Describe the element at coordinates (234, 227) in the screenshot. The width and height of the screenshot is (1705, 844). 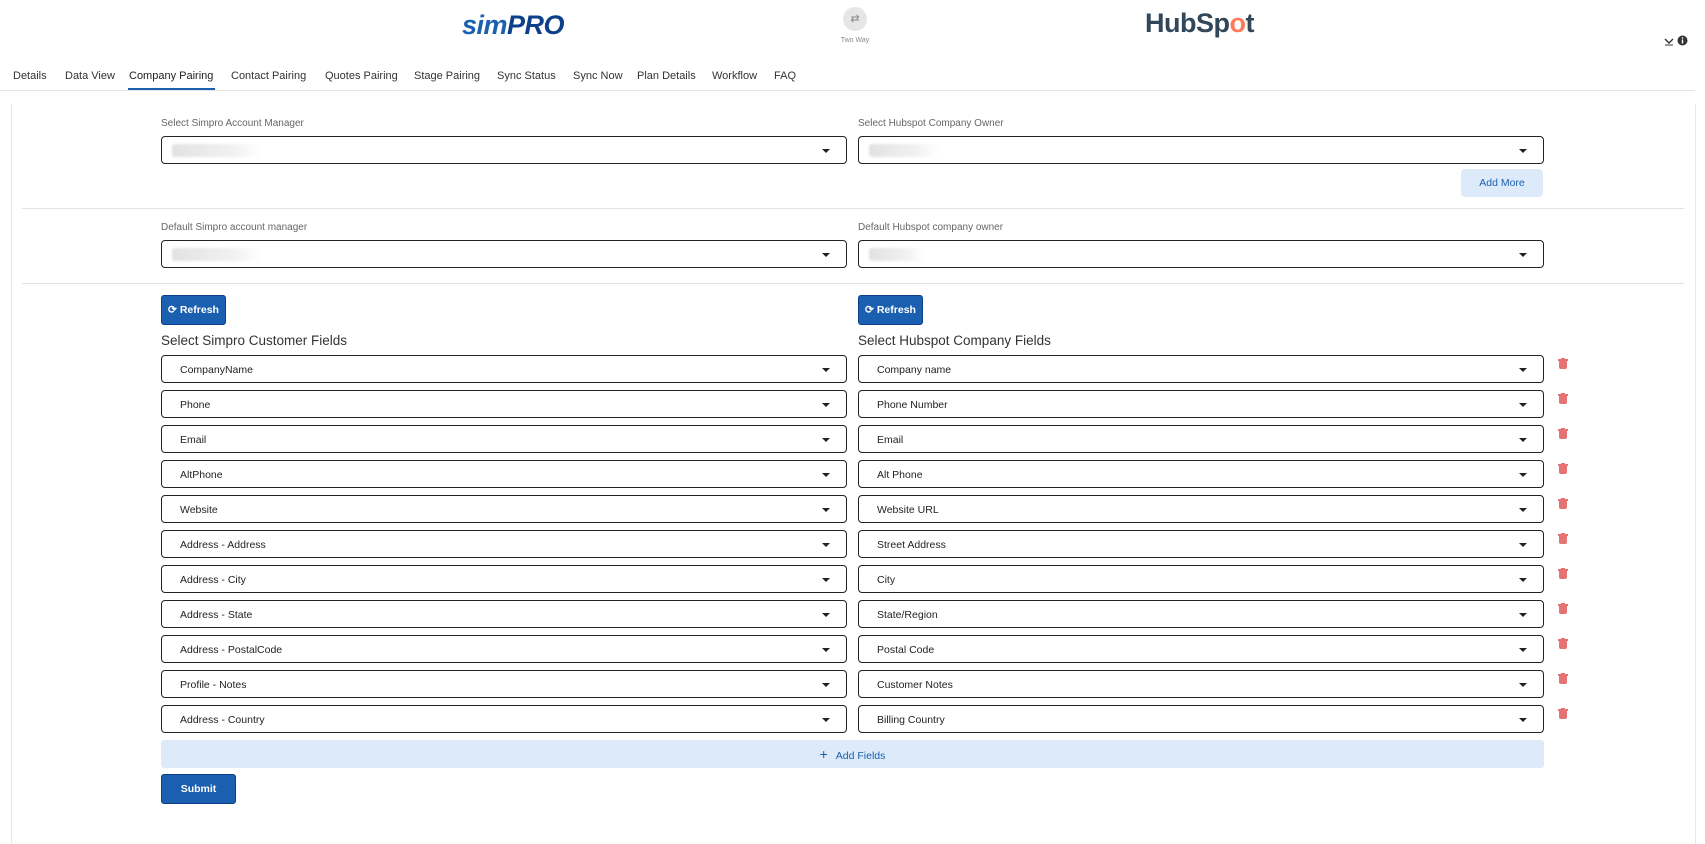
I see `default-simpro-manager-label: Default Simpro account manager` at that location.